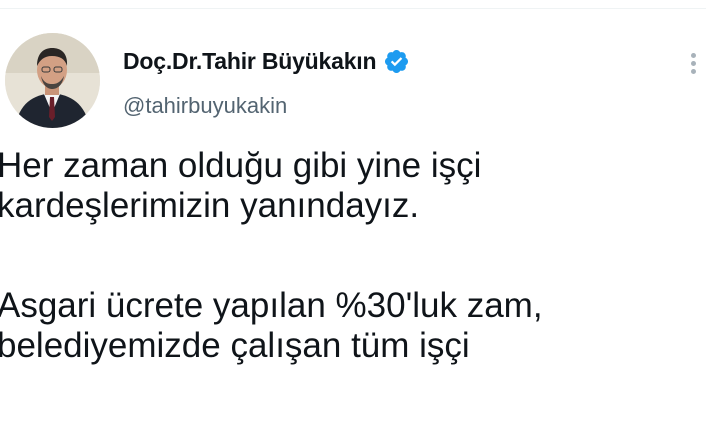 The image size is (706, 431). I want to click on author-handle: @tahirbuyukakin, so click(205, 106).